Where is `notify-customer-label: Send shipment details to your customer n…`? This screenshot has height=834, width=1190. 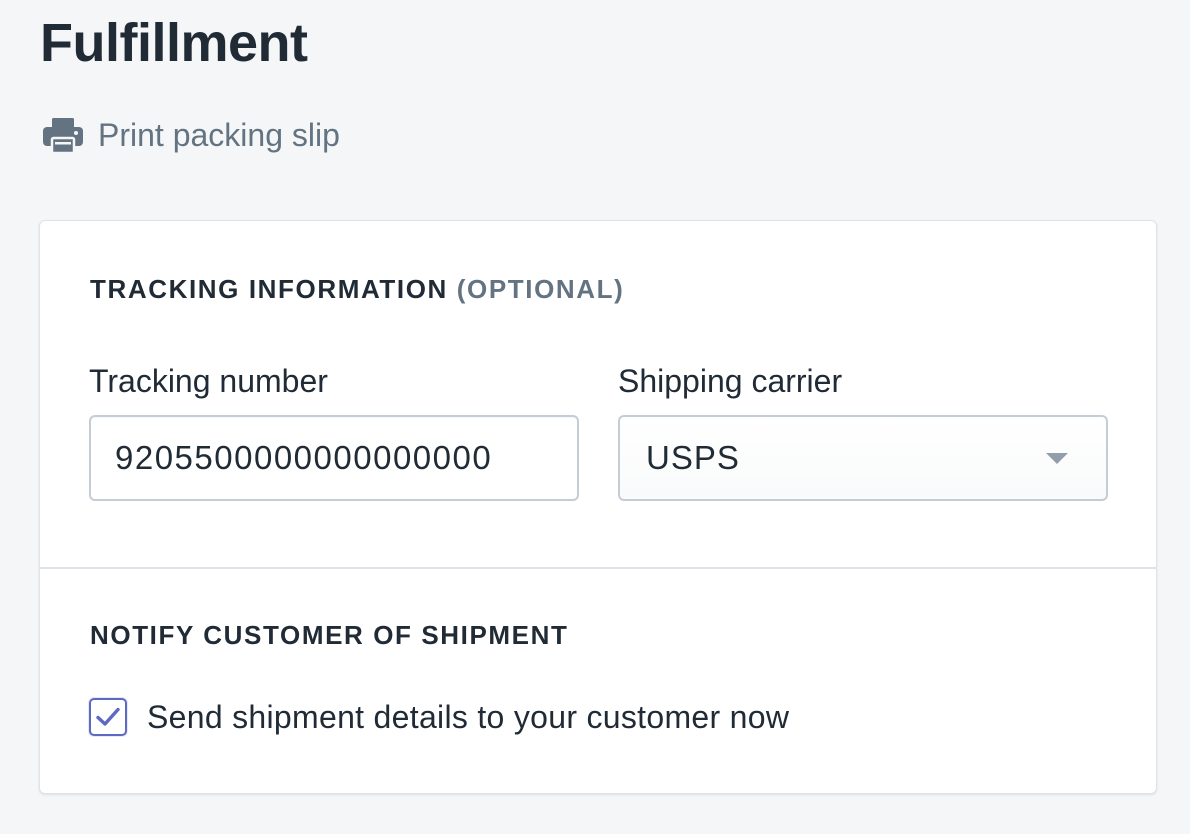
notify-customer-label: Send shipment details to your customer n… is located at coordinates (468, 717).